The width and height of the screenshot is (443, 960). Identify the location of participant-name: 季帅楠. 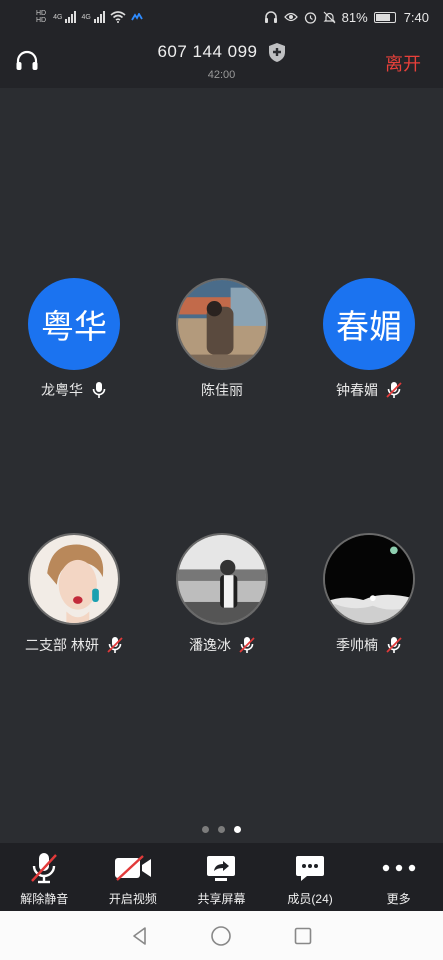
(357, 645).